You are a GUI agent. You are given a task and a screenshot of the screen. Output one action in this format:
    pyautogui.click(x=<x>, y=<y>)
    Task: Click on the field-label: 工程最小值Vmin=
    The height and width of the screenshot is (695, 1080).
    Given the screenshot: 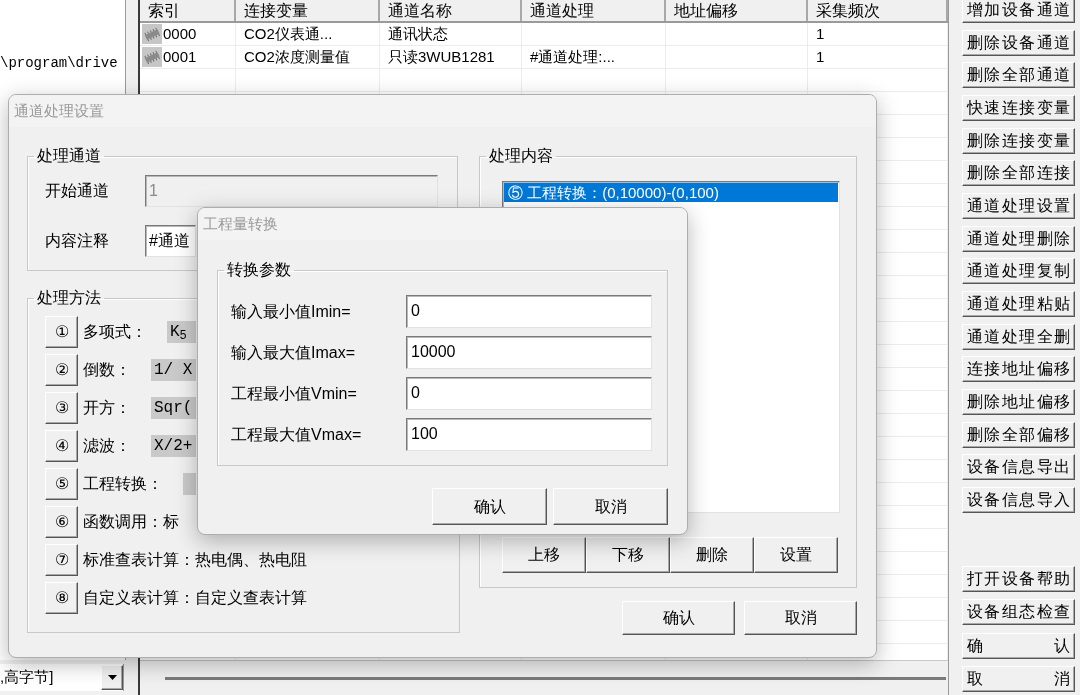 What is the action you would take?
    pyautogui.click(x=294, y=393)
    